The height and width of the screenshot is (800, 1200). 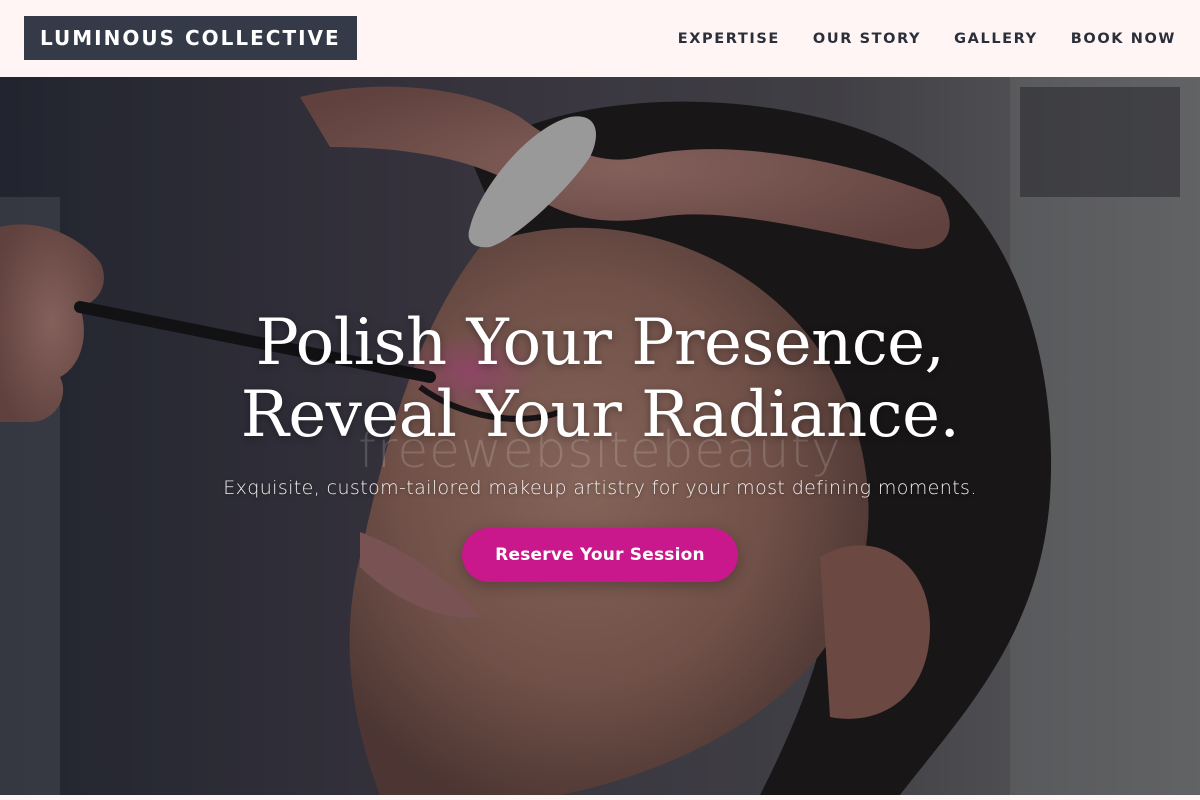 I want to click on hero-title-line-1: Polish Your Presence,, so click(x=600, y=343).